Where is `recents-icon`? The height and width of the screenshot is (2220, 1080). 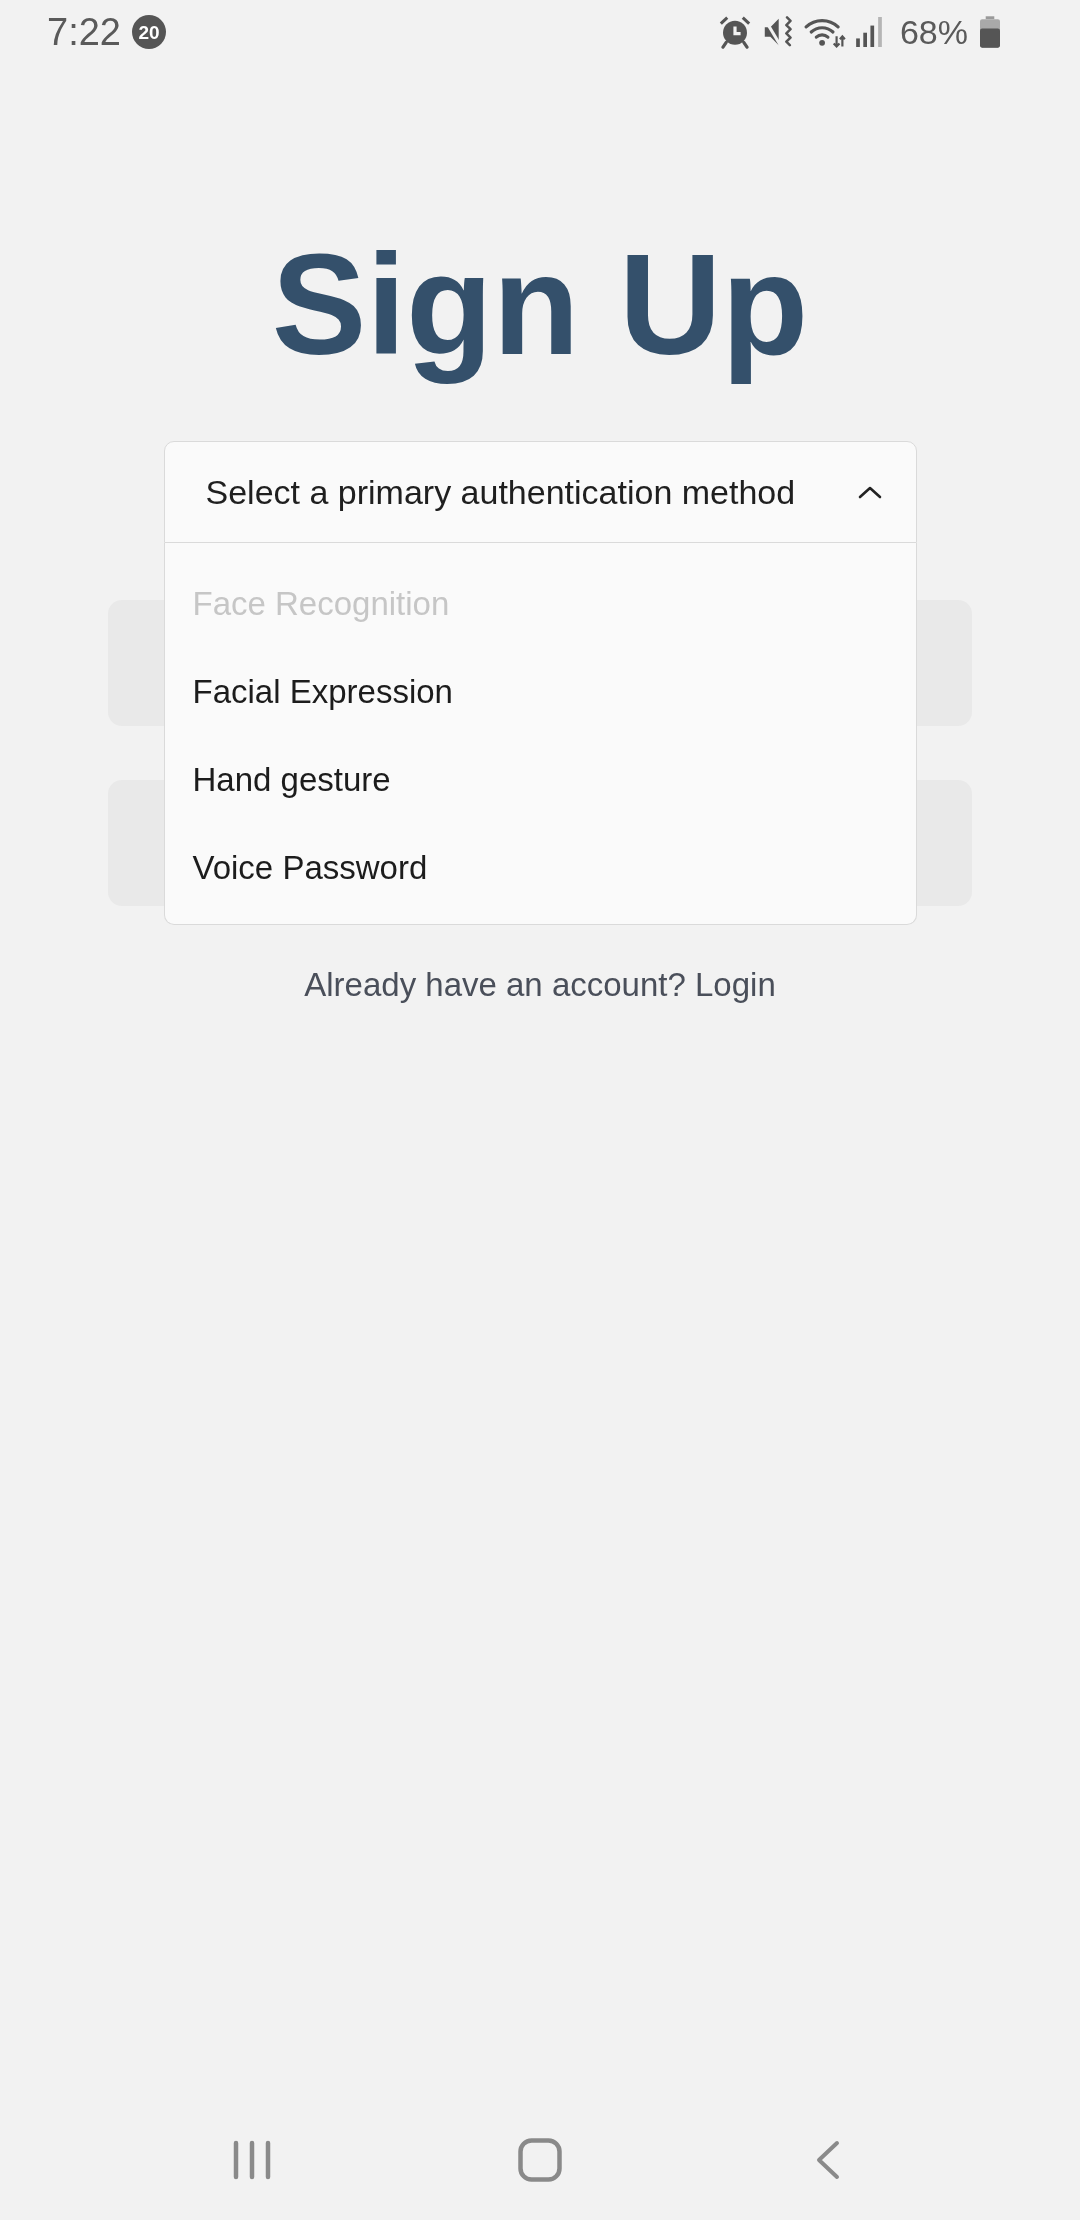 recents-icon is located at coordinates (252, 2160).